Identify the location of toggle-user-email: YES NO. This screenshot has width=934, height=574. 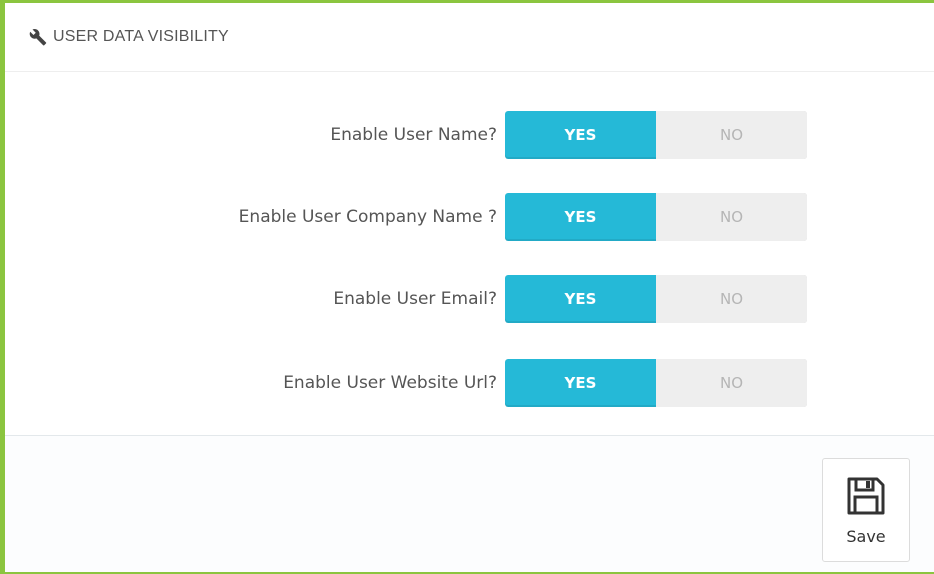
(656, 299).